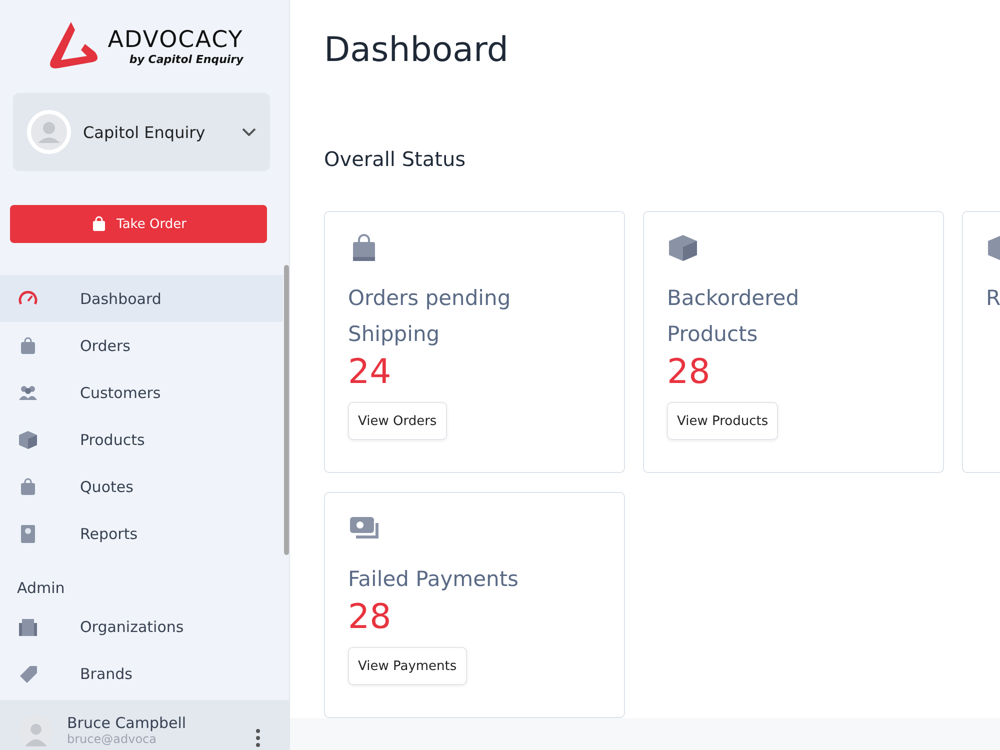 The image size is (1000, 750). Describe the element at coordinates (127, 723) in the screenshot. I see `user-name: Bruce Campbell` at that location.